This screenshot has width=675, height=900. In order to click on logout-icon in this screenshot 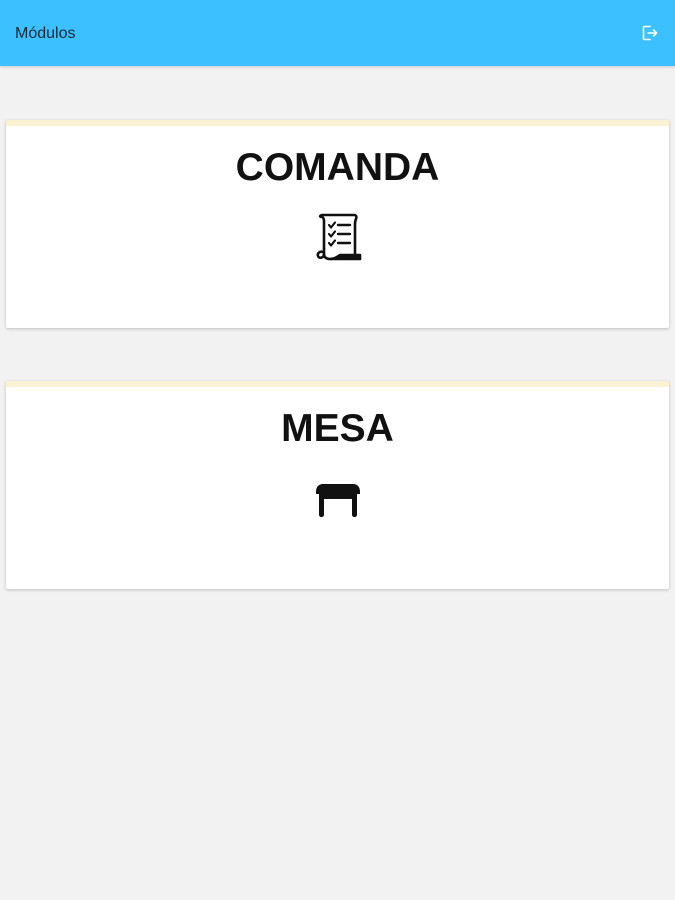, I will do `click(650, 33)`.